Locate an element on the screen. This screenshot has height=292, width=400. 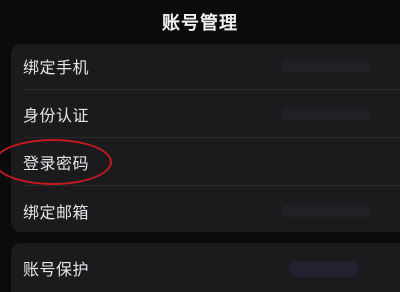
settings-row-login-password: 登录密码 is located at coordinates (205, 162).